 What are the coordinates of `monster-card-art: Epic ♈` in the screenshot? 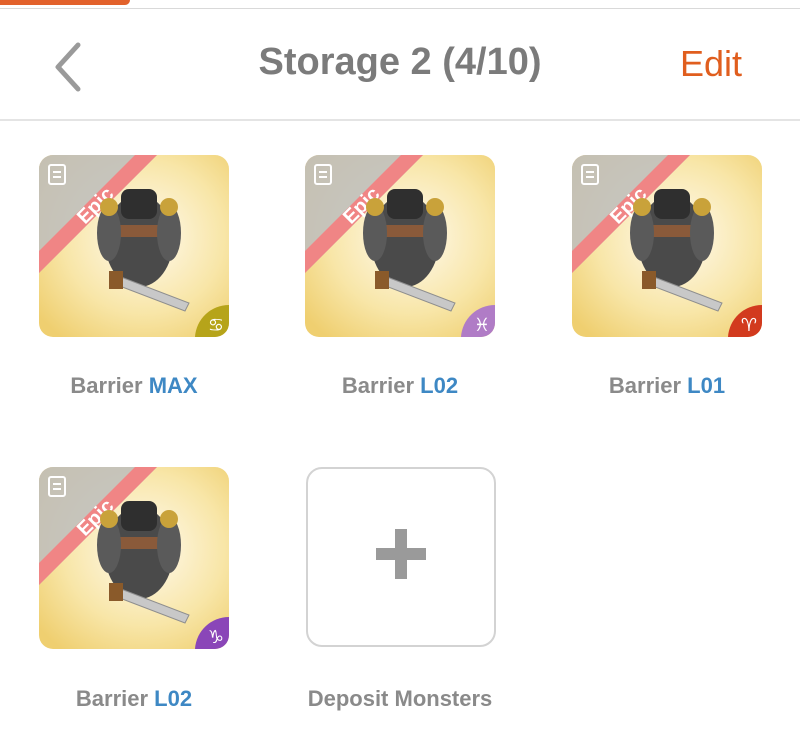 It's located at (667, 246).